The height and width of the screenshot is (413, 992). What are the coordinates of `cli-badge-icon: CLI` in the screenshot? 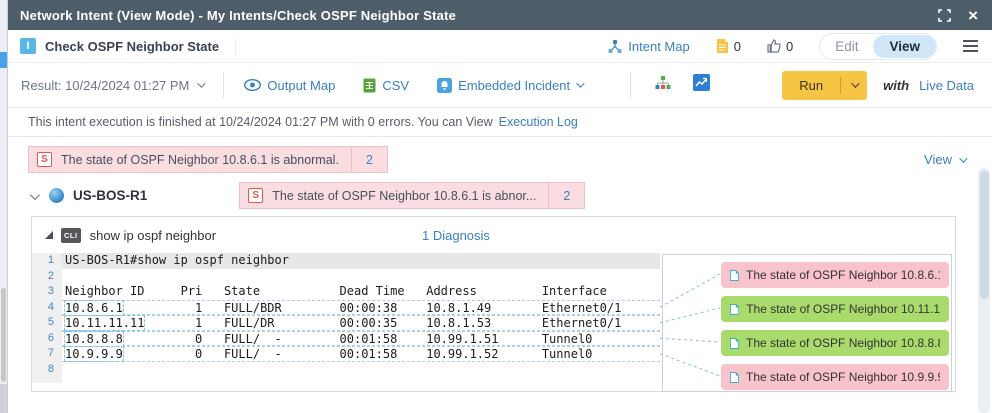 It's located at (71, 235).